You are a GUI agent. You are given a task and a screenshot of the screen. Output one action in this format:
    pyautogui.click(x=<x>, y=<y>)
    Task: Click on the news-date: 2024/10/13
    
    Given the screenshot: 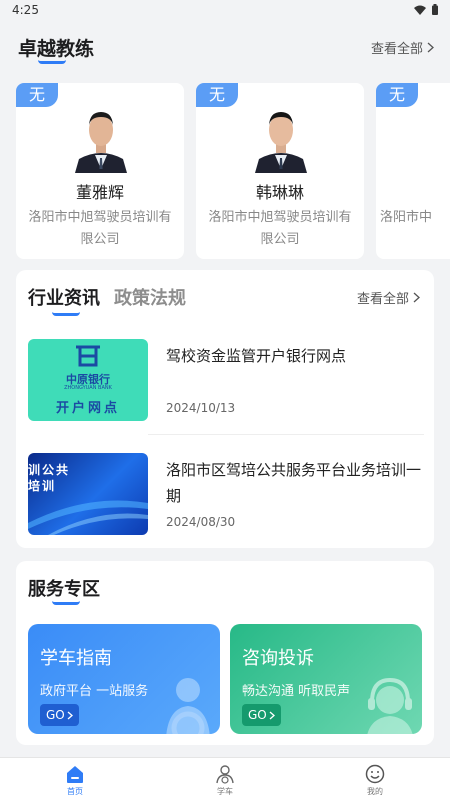 What is the action you would take?
    pyautogui.click(x=201, y=408)
    